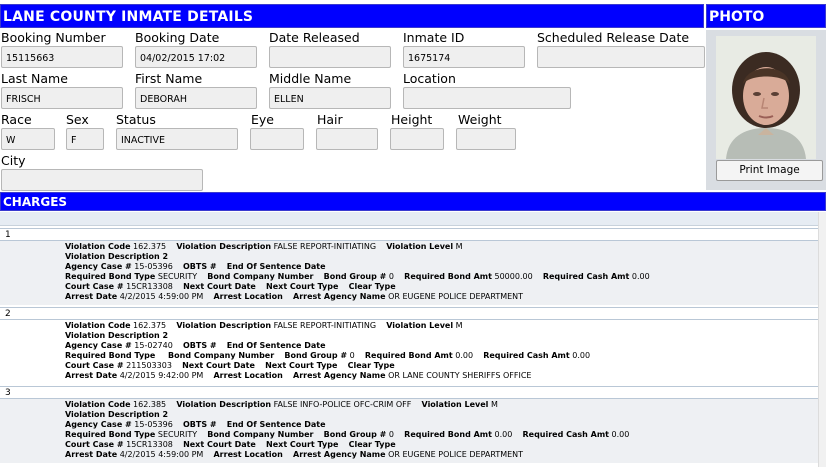 The width and height of the screenshot is (826, 467). I want to click on booking-number-field: 15115663, so click(62, 57).